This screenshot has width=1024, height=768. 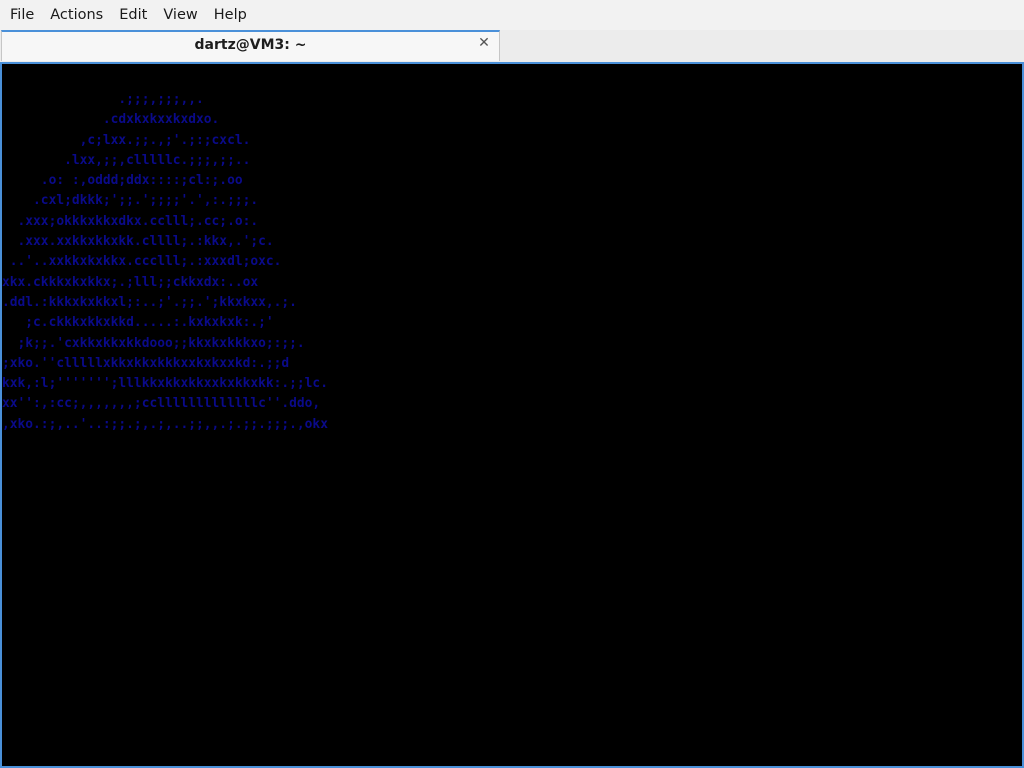 I want to click on tab-title: dartz@VM3: ~, so click(x=250, y=45).